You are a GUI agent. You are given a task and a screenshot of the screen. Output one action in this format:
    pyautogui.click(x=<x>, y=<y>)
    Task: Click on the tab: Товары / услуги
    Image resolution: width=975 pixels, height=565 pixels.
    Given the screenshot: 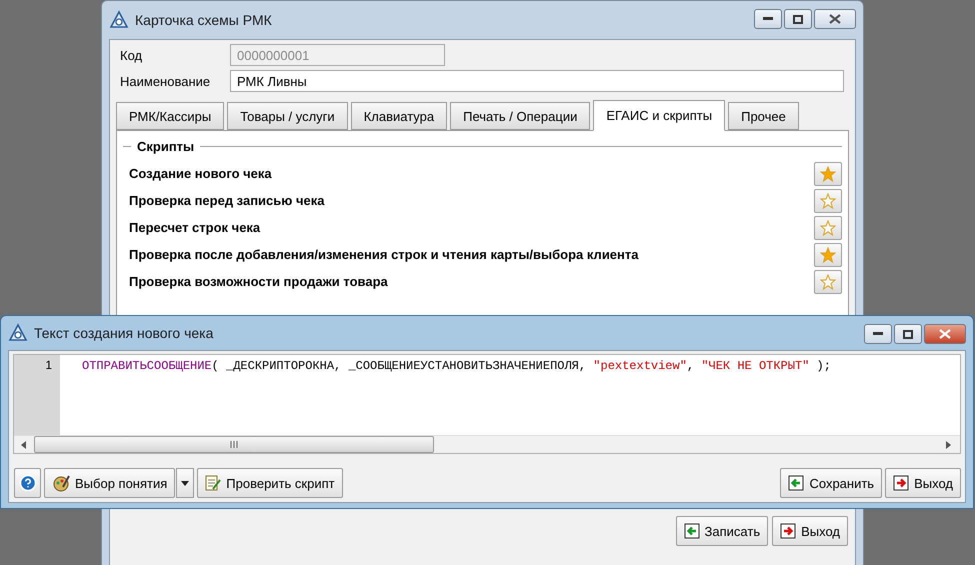 What is the action you would take?
    pyautogui.click(x=287, y=116)
    